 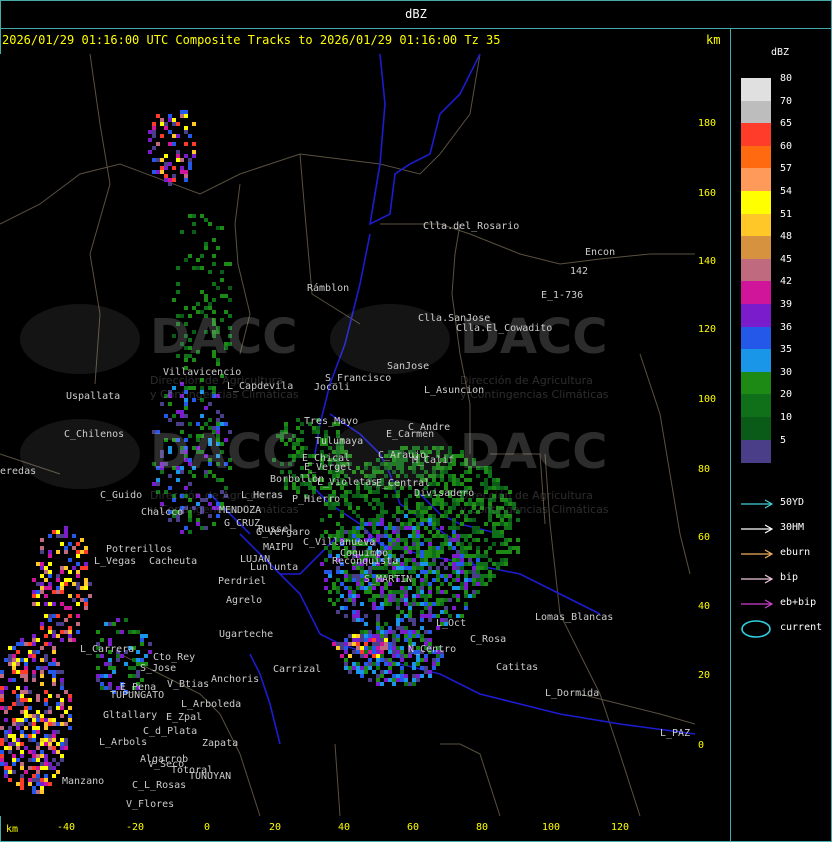 I want to click on legend-value-label: 42, so click(x=786, y=282).